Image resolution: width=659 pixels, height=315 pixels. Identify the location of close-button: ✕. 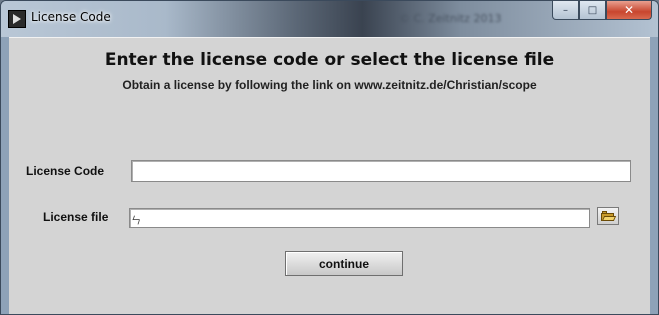
(629, 10).